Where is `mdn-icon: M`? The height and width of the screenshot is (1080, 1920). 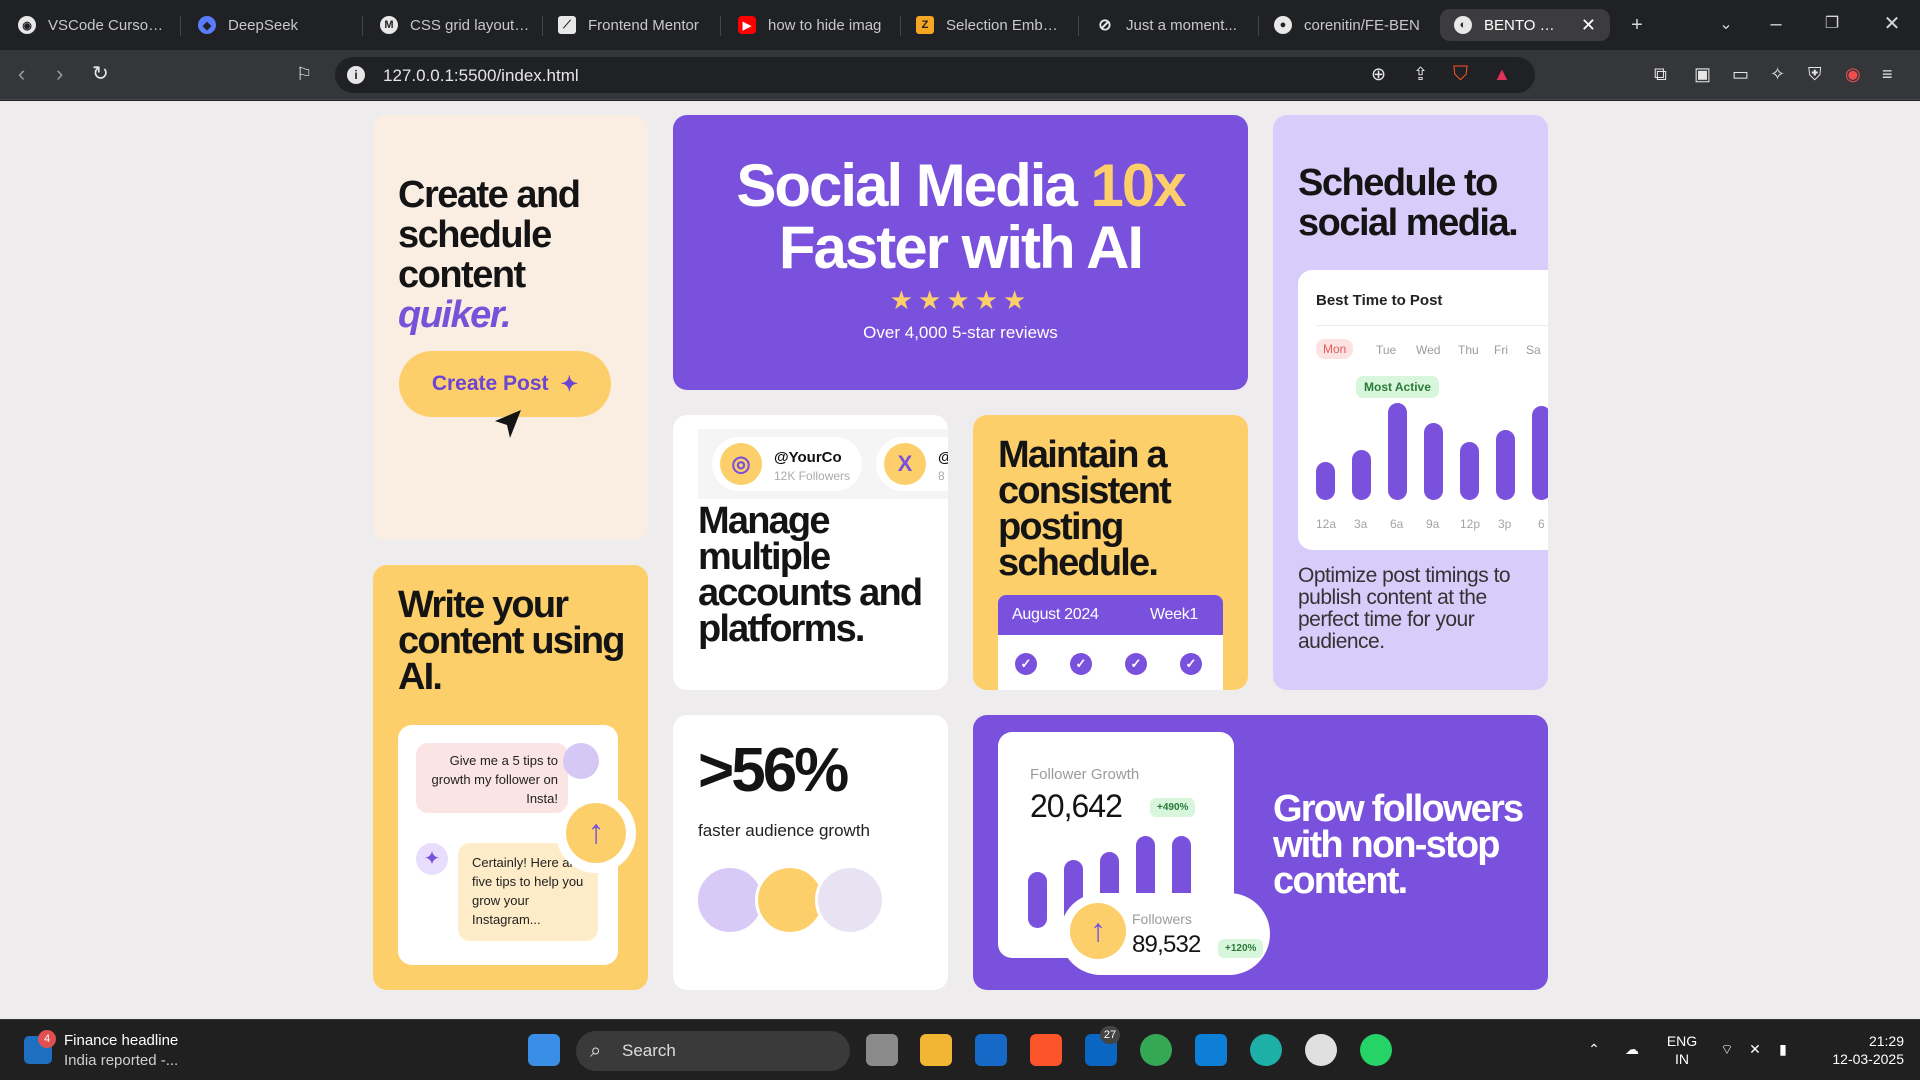
mdn-icon: M is located at coordinates (389, 25).